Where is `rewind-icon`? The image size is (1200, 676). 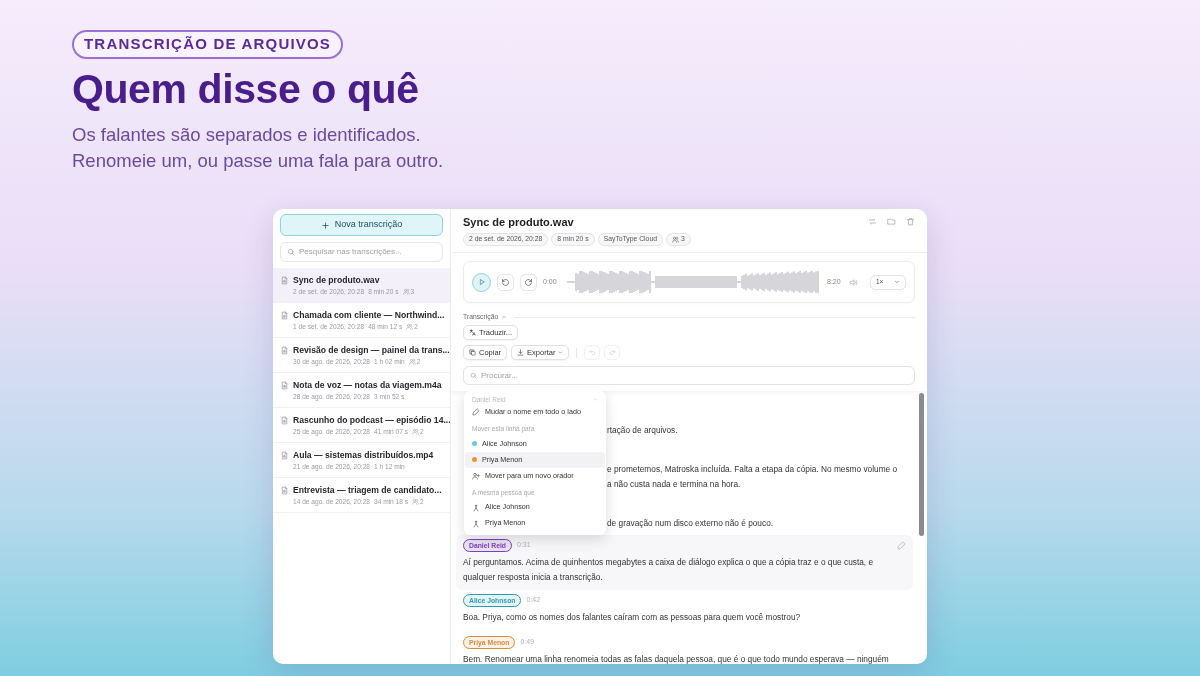
rewind-icon is located at coordinates (505, 282).